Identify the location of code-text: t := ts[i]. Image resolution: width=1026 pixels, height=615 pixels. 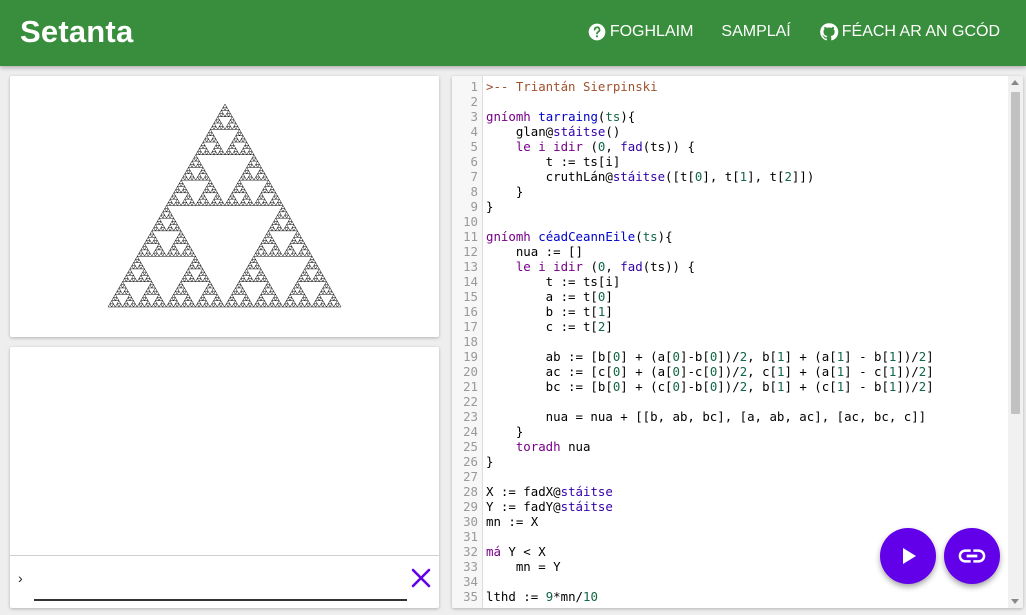
(553, 281).